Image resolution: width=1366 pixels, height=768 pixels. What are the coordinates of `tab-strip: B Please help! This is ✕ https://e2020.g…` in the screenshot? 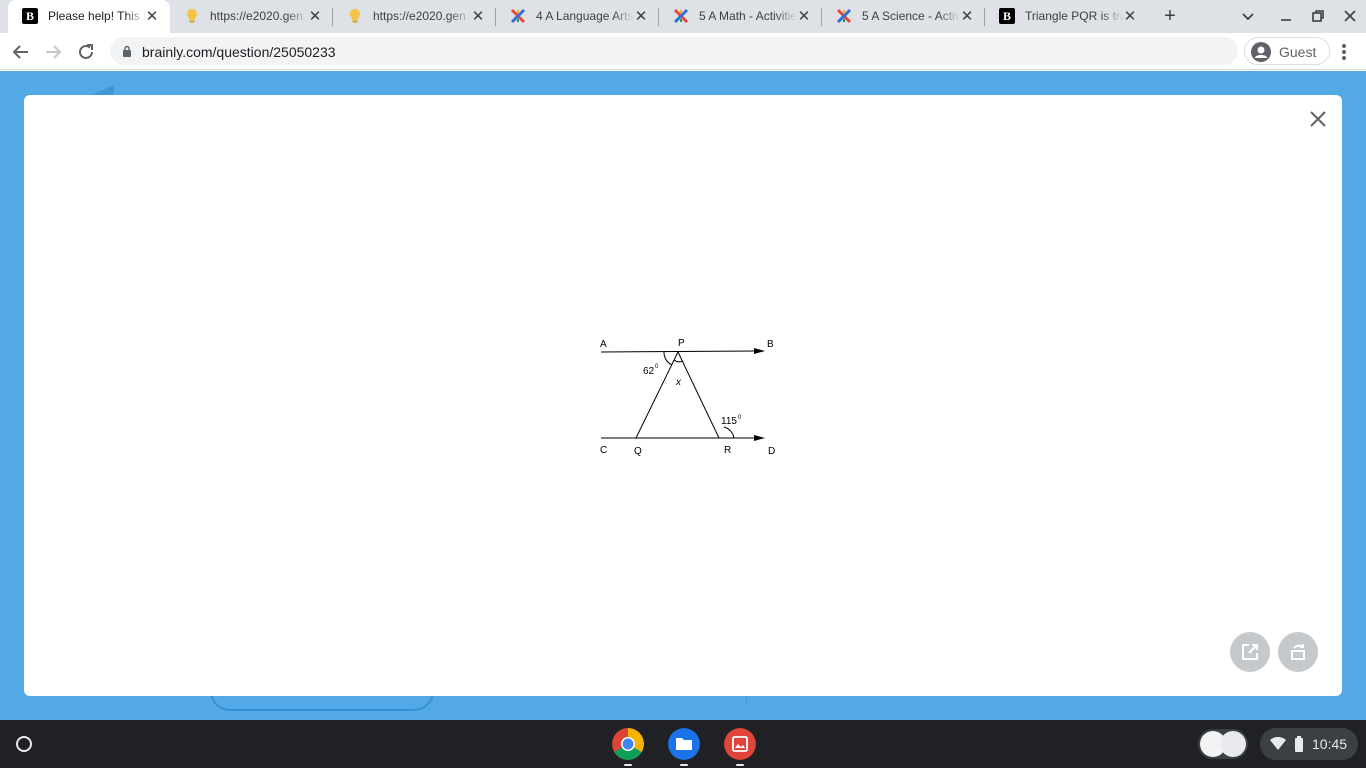 It's located at (683, 16).